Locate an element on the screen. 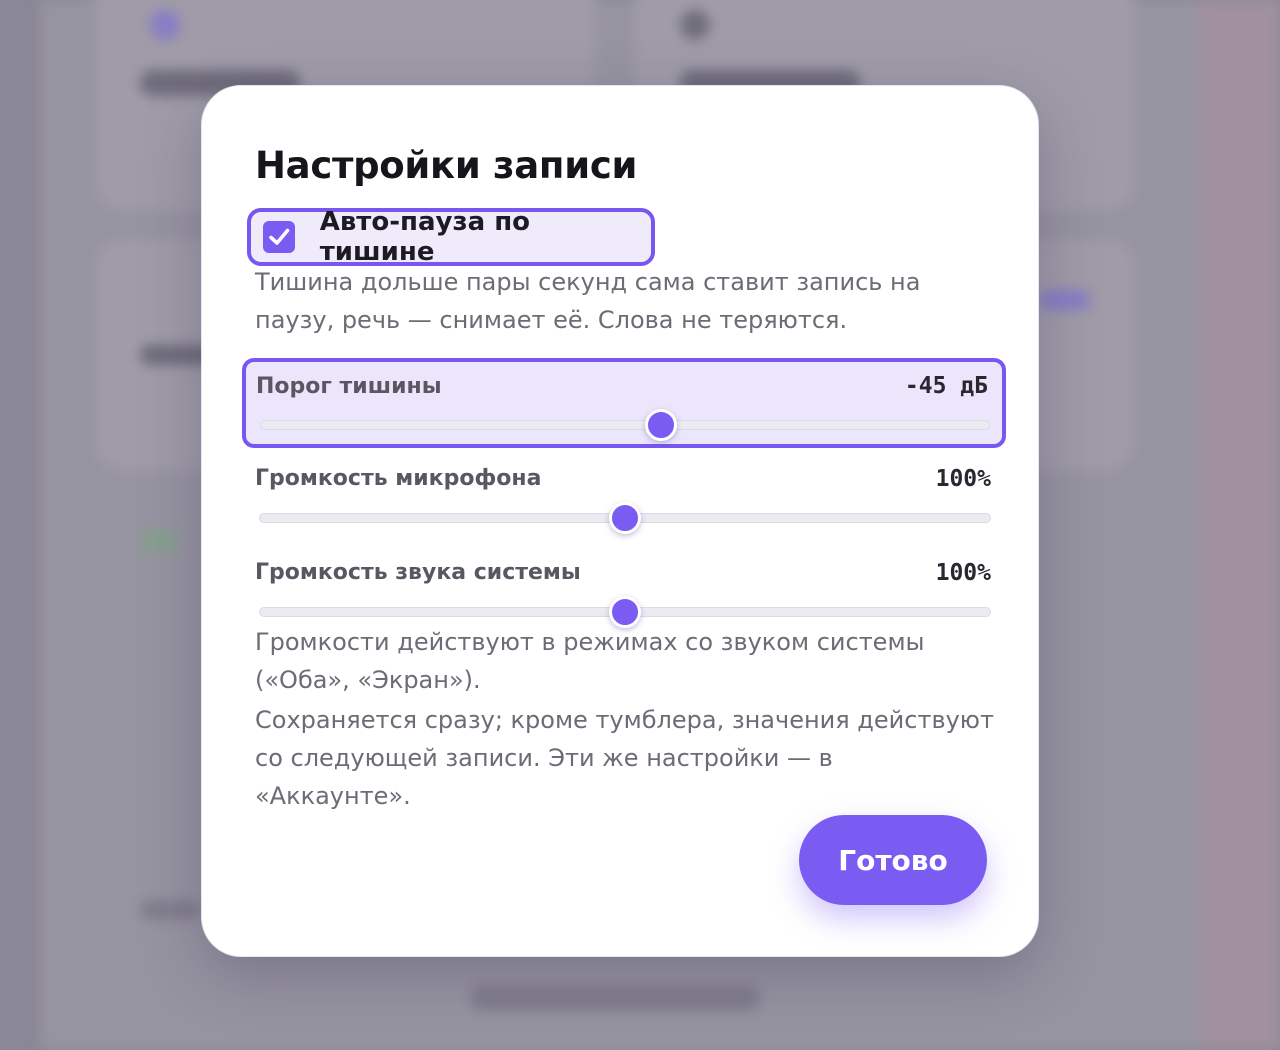 Image resolution: width=1280 pixels, height=1050 pixels. checkmark-icon is located at coordinates (279, 236).